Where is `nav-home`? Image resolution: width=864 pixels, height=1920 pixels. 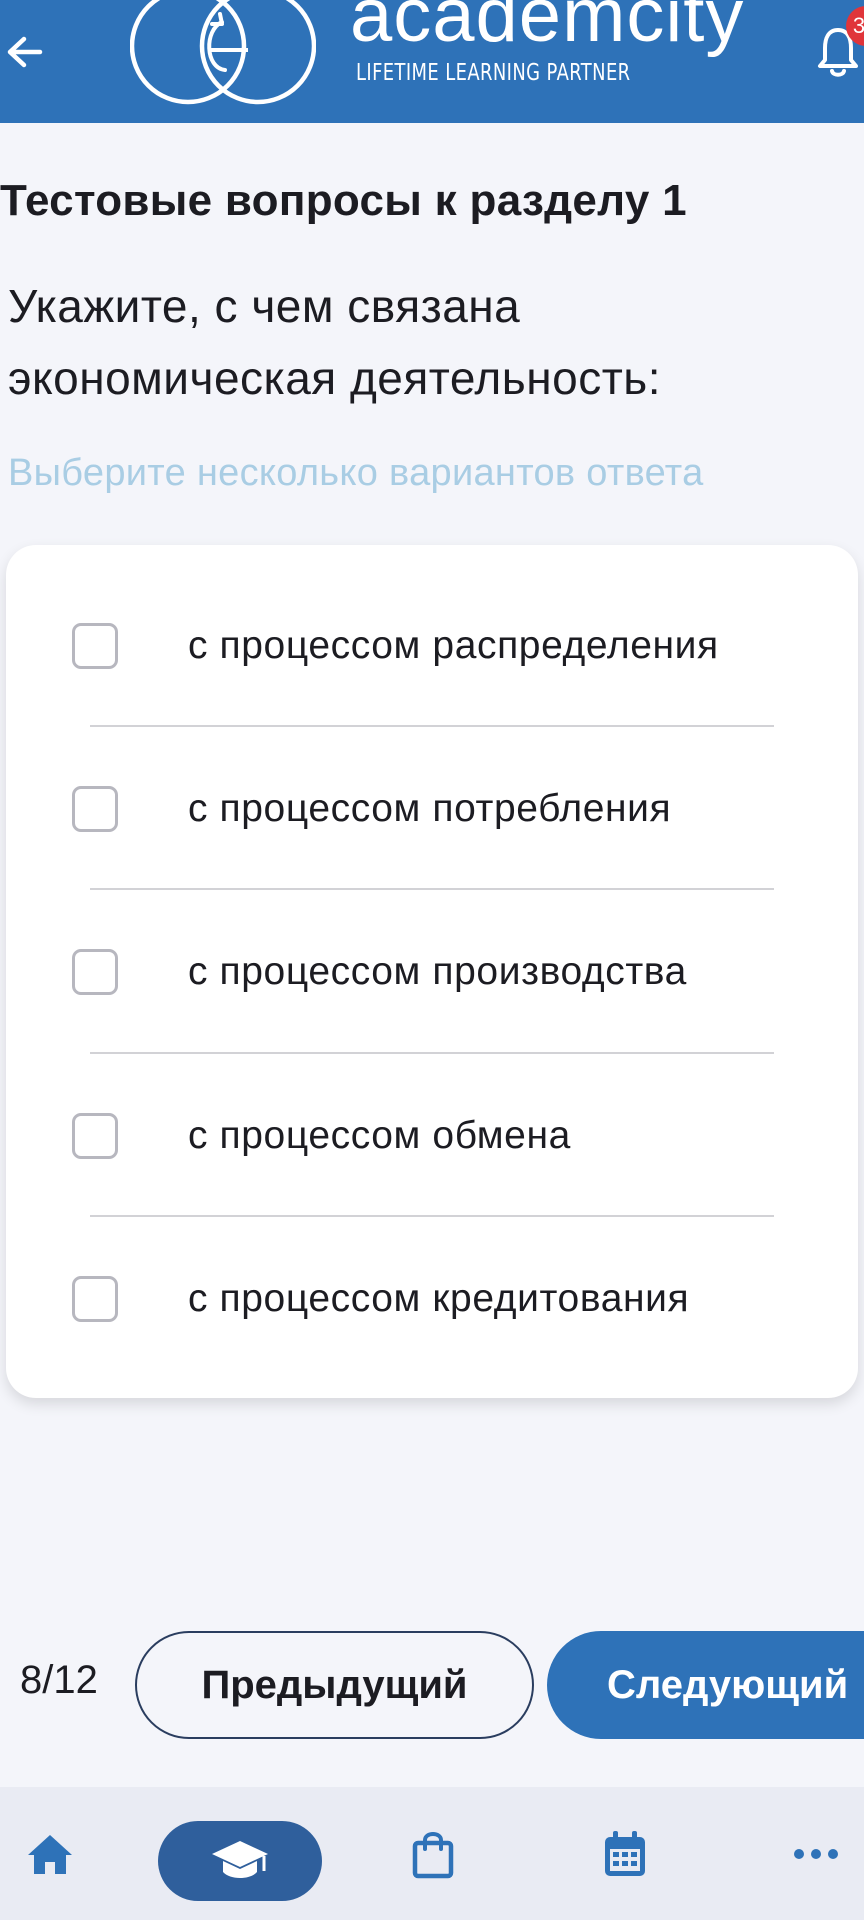 nav-home is located at coordinates (50, 1853).